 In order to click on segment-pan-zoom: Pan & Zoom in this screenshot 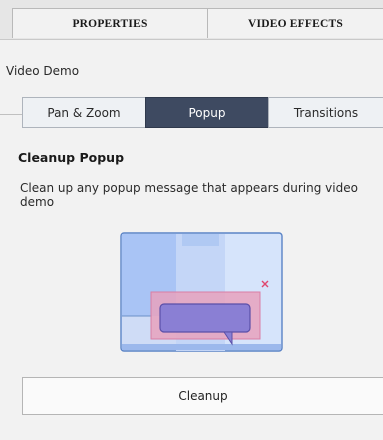, I will do `click(84, 112)`.